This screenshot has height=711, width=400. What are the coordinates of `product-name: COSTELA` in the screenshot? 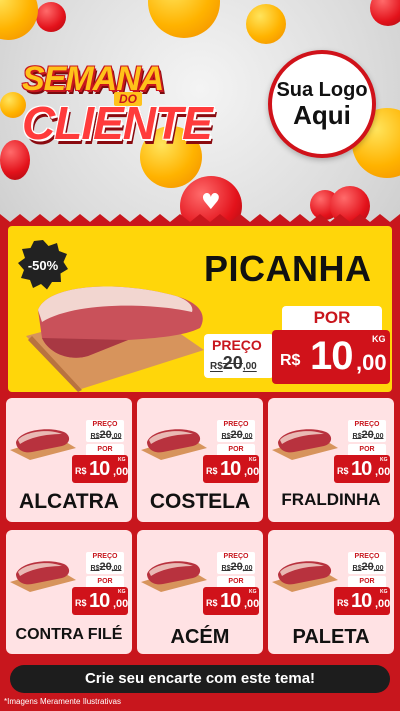 It's located at (200, 501).